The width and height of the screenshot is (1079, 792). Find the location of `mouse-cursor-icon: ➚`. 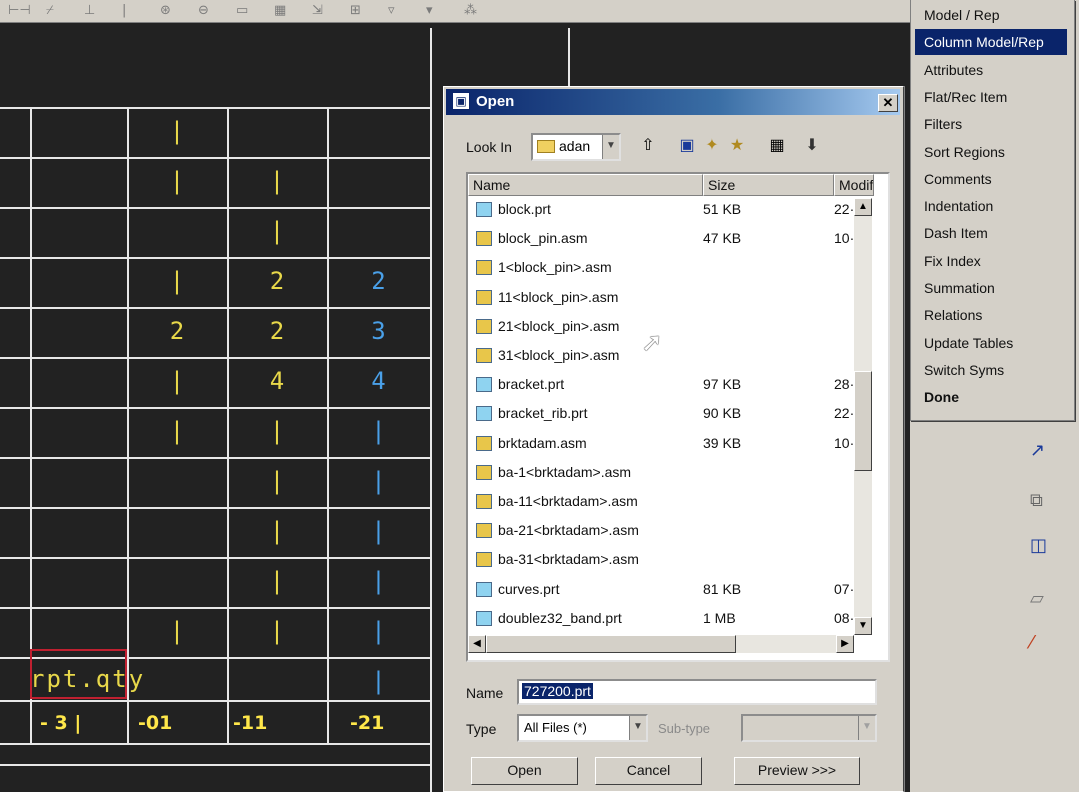

mouse-cursor-icon: ➚ is located at coordinates (652, 343).